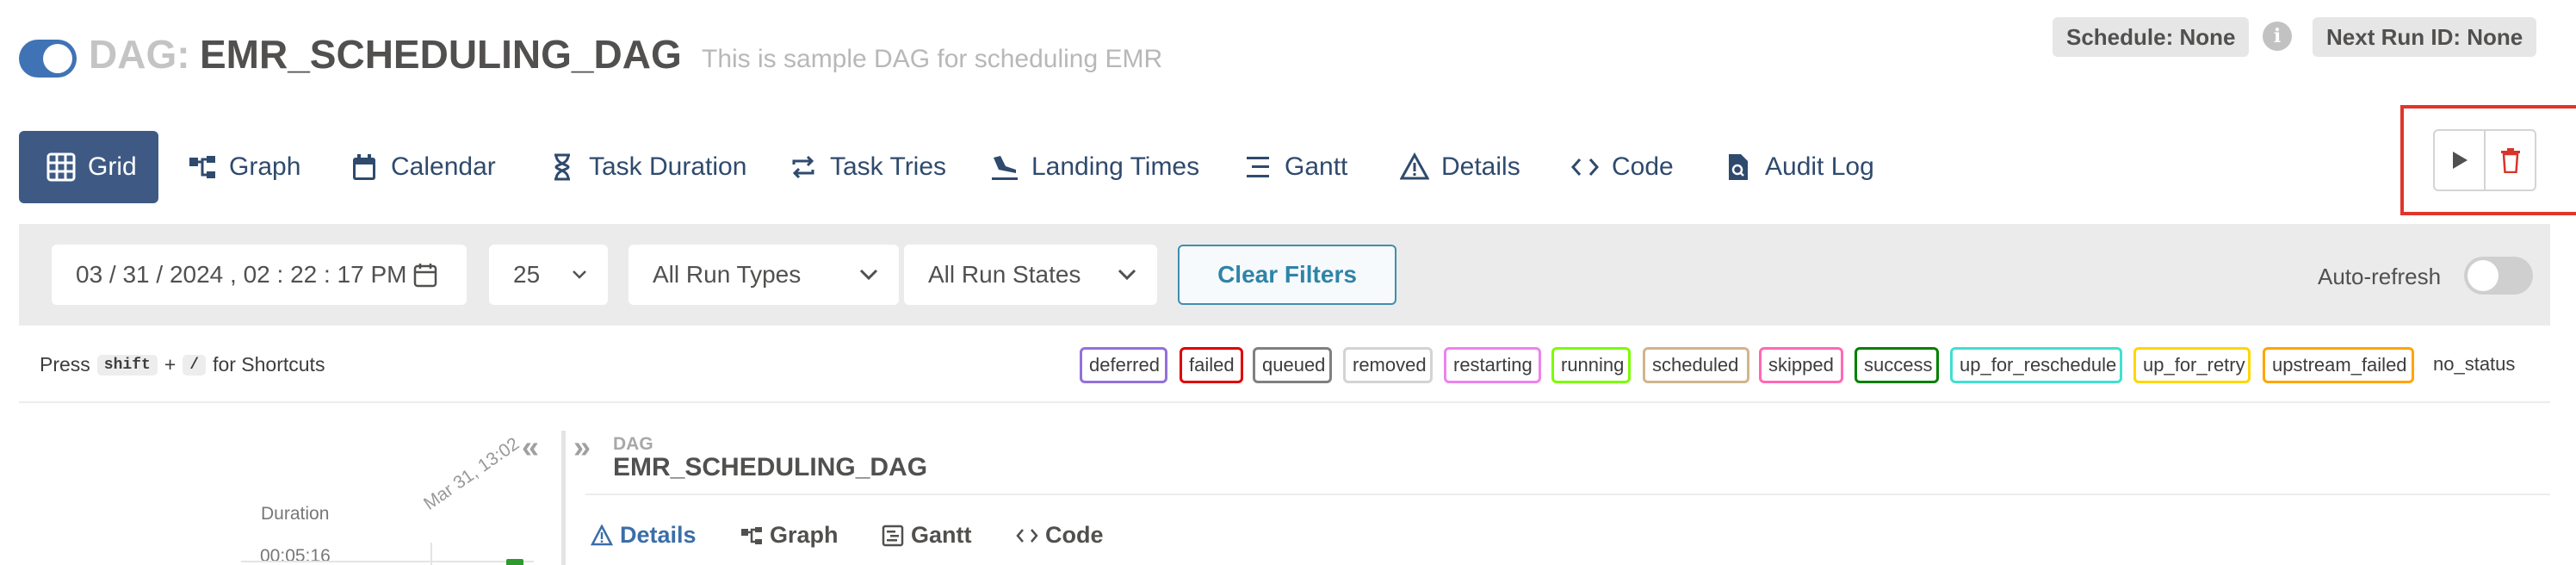 The image size is (2576, 565). I want to click on tab-calendar: Calendar, so click(423, 167).